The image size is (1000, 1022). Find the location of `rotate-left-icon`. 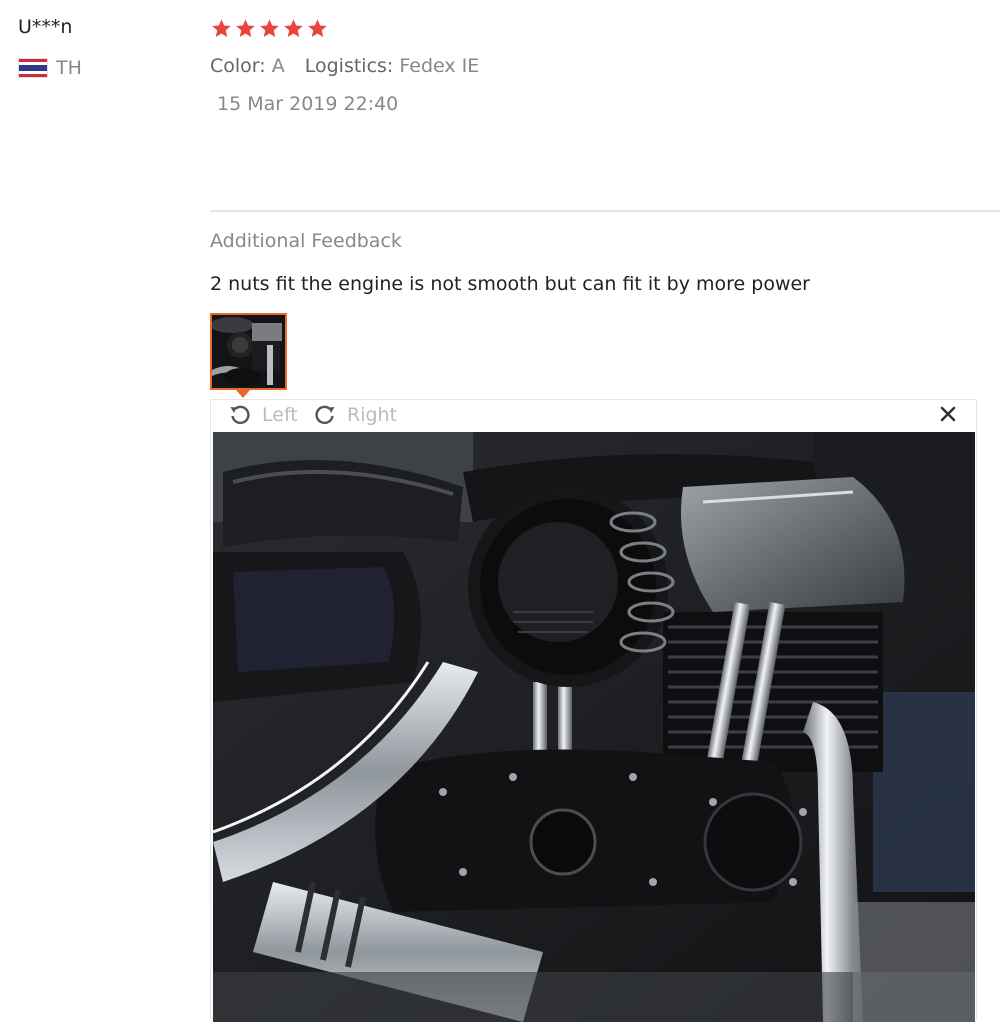

rotate-left-icon is located at coordinates (240, 415).